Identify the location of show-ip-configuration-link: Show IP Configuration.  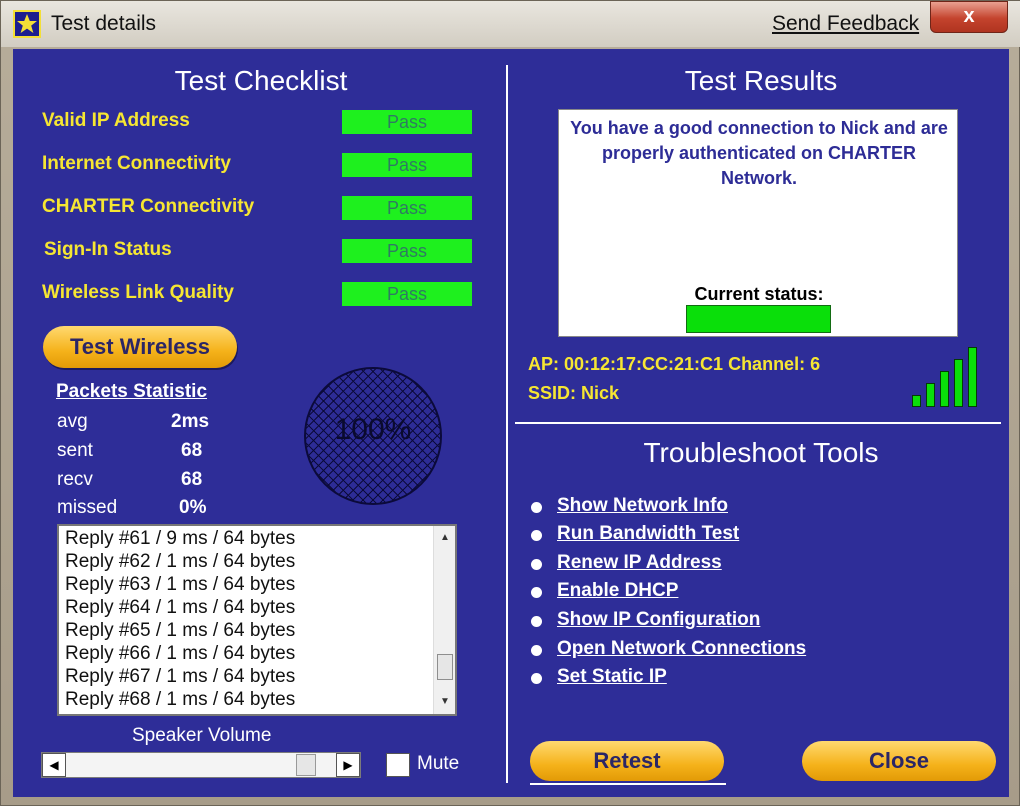
(658, 620).